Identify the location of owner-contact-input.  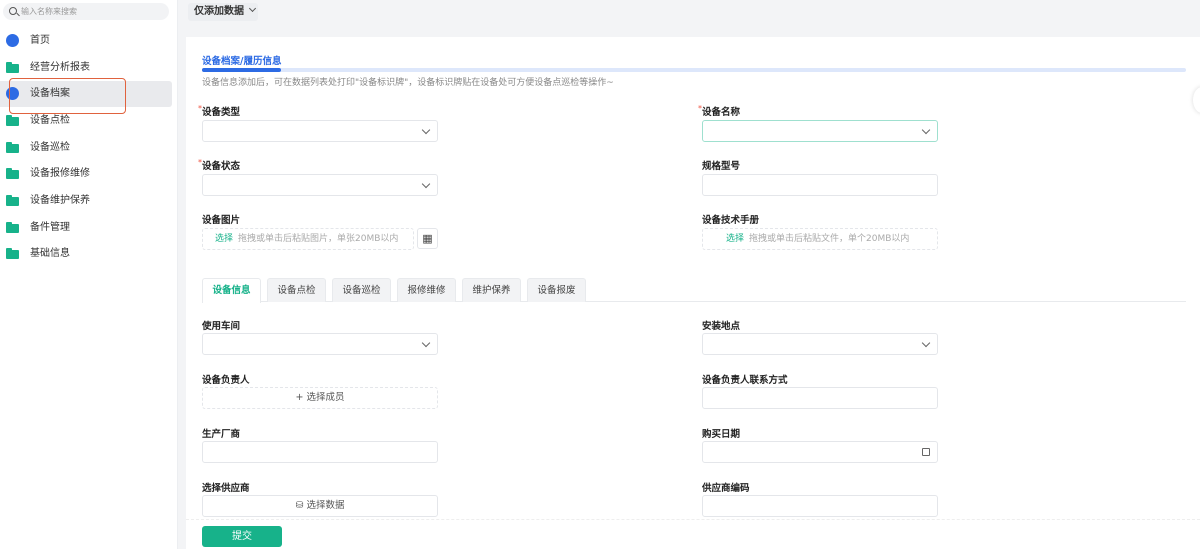
(820, 398).